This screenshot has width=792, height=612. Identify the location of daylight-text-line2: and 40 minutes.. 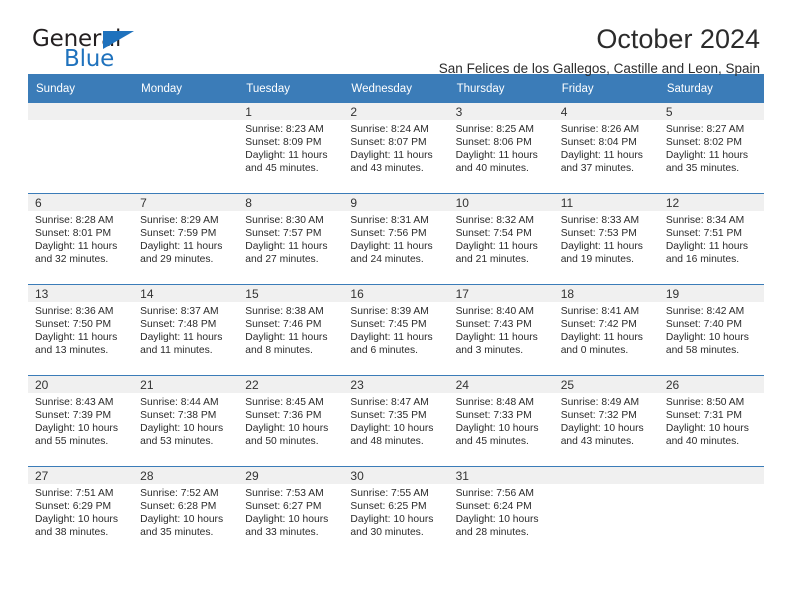
(492, 169).